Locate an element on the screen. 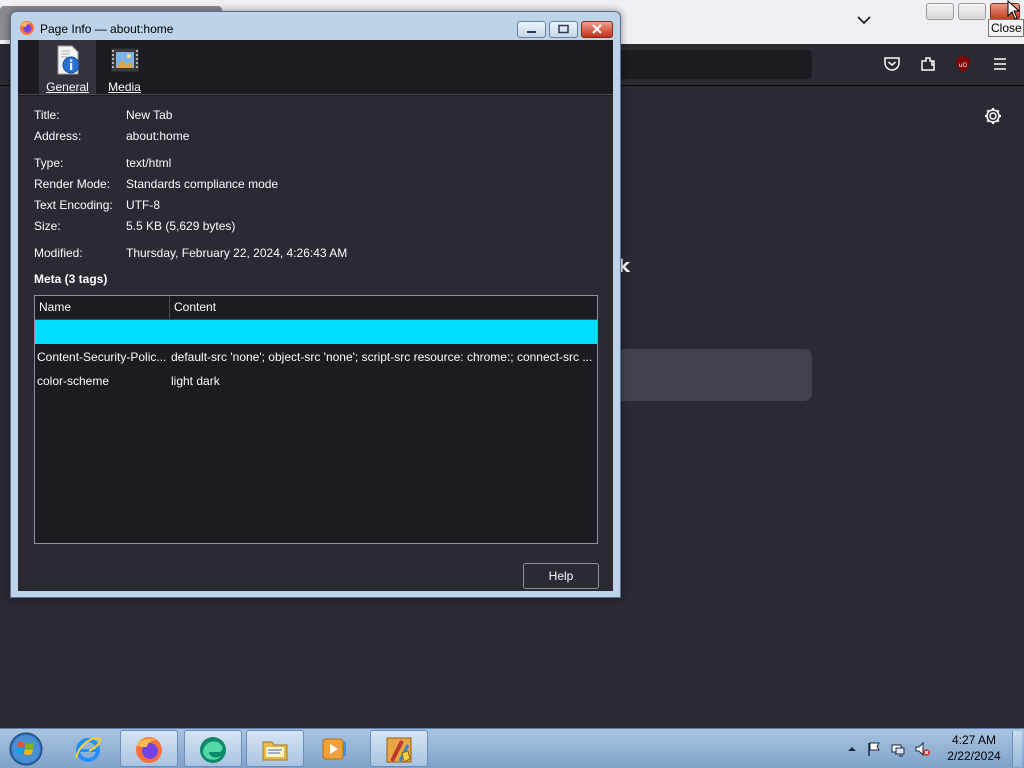 The image size is (1024, 768). close-icon is located at coordinates (597, 29).